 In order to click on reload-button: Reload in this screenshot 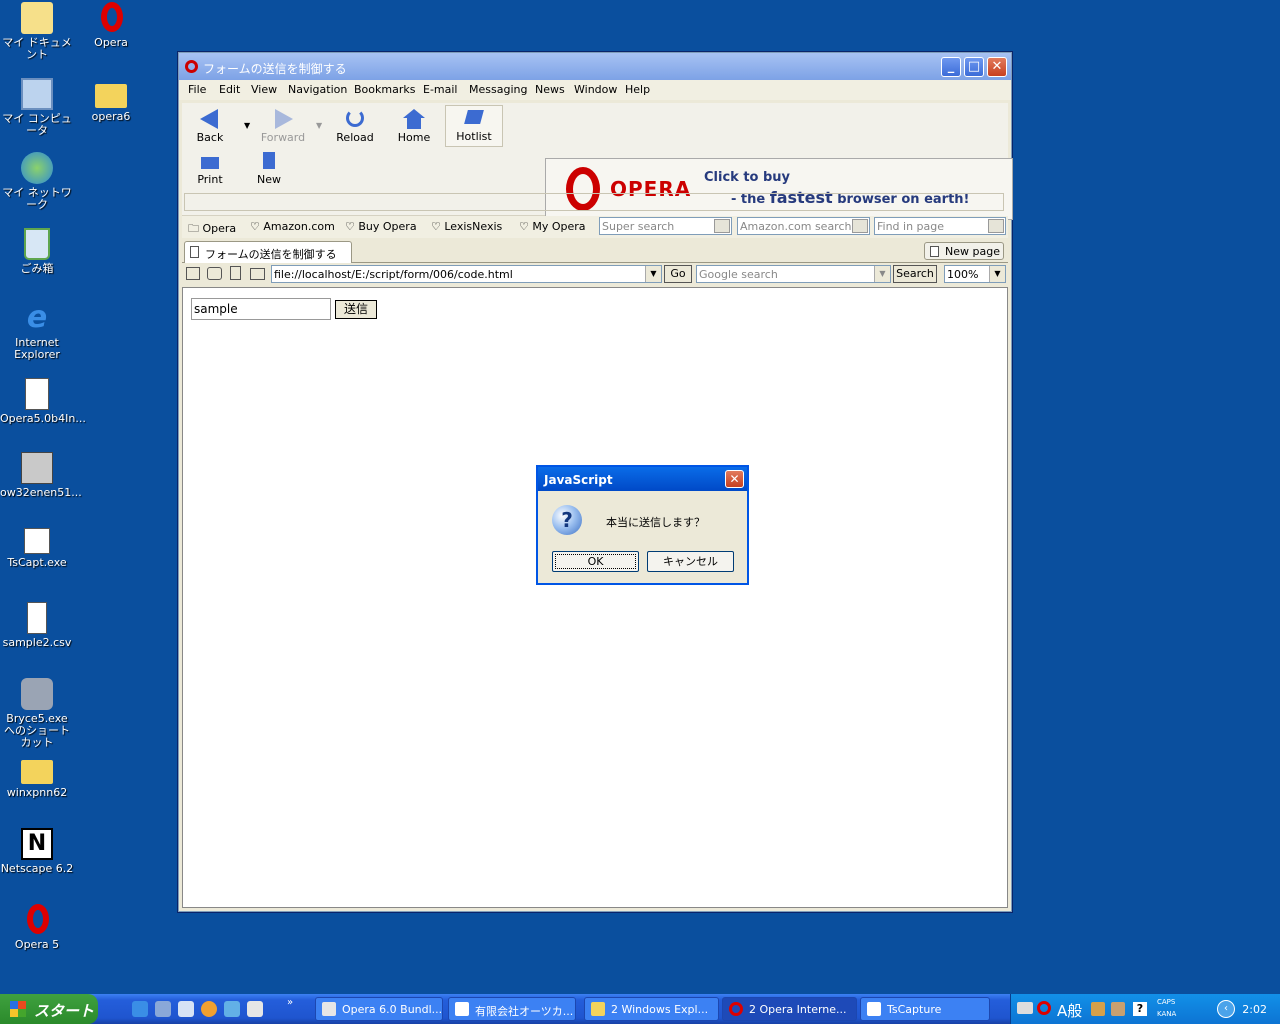, I will do `click(355, 125)`.